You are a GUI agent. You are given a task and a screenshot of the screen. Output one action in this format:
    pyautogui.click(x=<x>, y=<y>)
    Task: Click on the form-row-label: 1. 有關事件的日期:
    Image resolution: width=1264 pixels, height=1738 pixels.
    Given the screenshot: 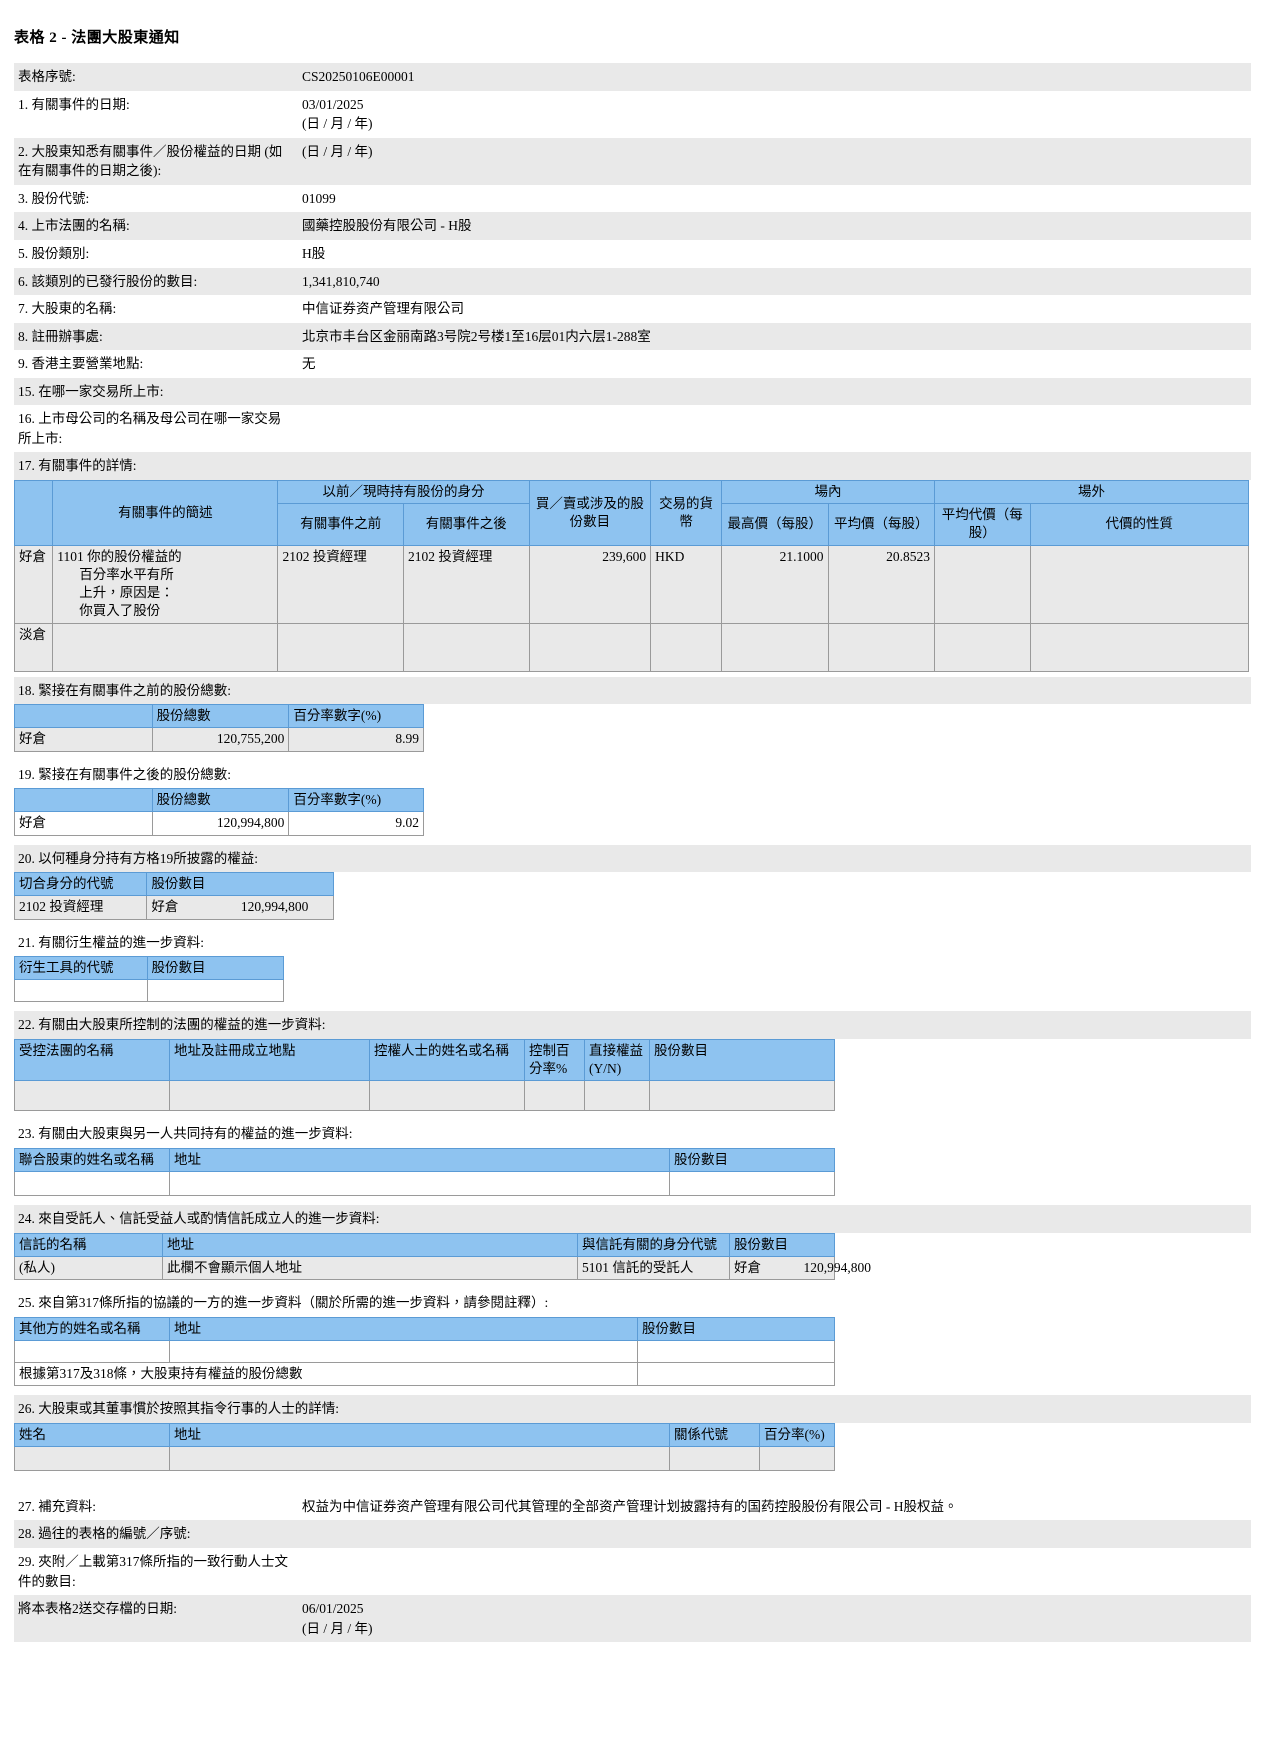 What is the action you would take?
    pyautogui.click(x=74, y=104)
    